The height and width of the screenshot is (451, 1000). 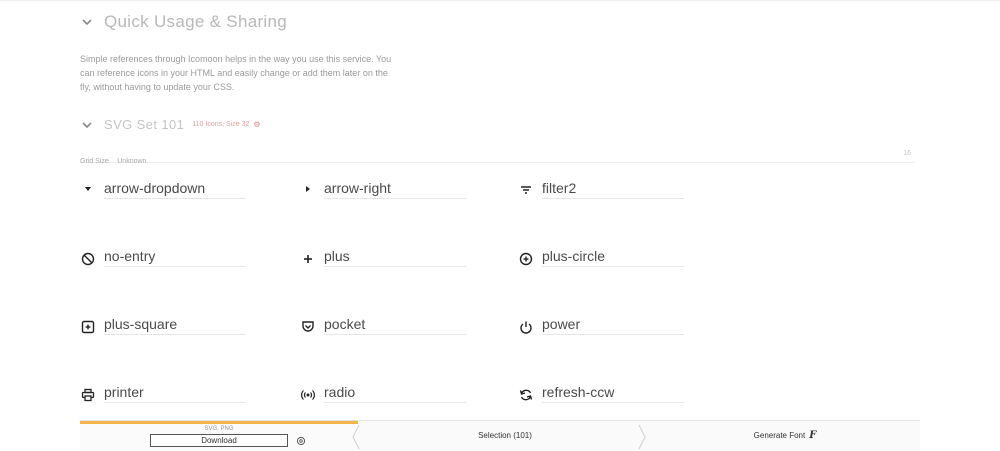 I want to click on glyph-item: pocket, so click(x=383, y=325).